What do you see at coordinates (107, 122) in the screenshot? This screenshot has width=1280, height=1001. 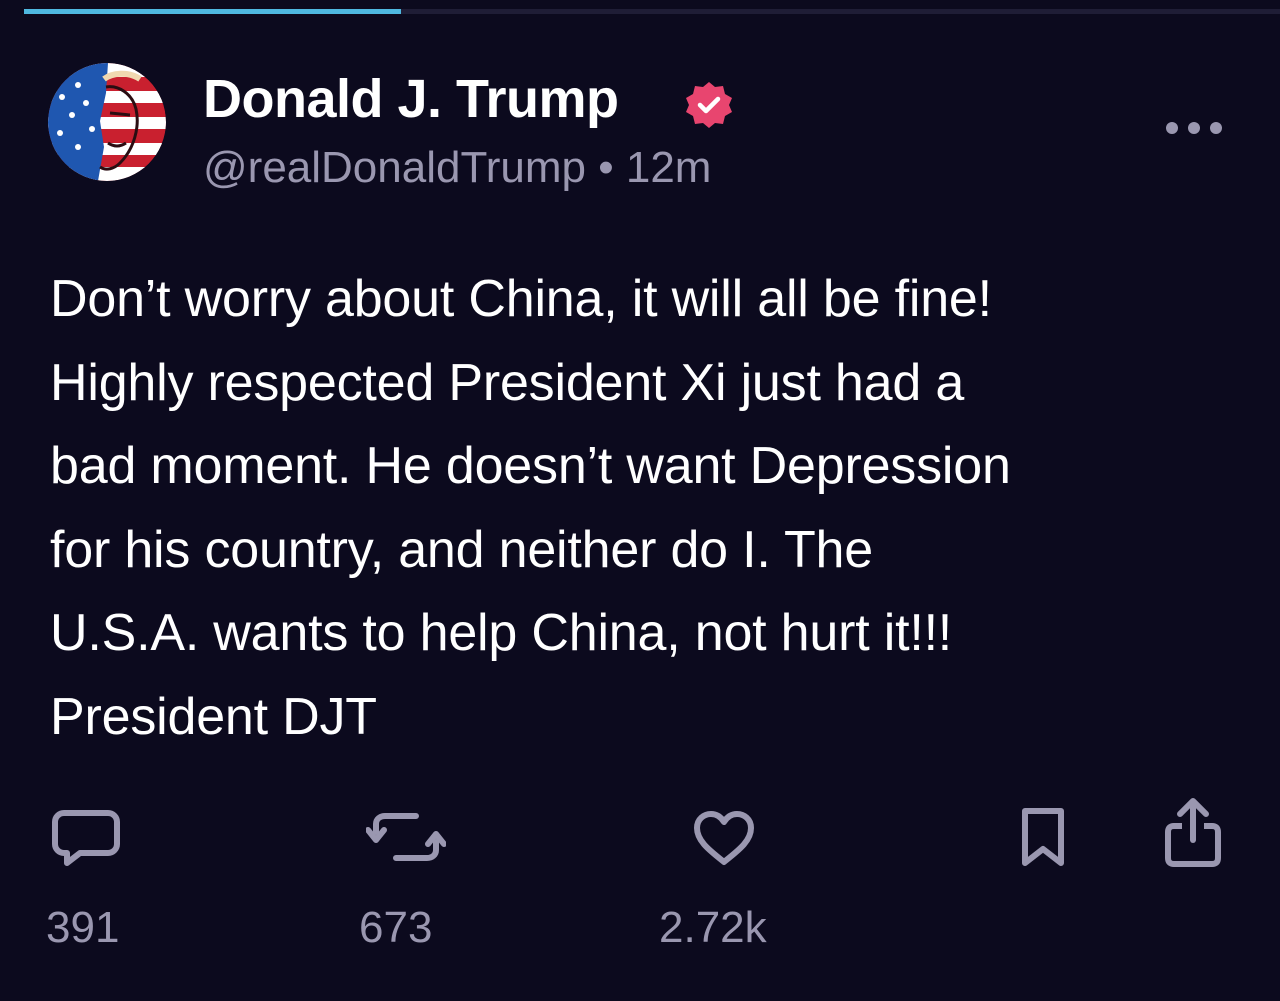 I see `avatar` at bounding box center [107, 122].